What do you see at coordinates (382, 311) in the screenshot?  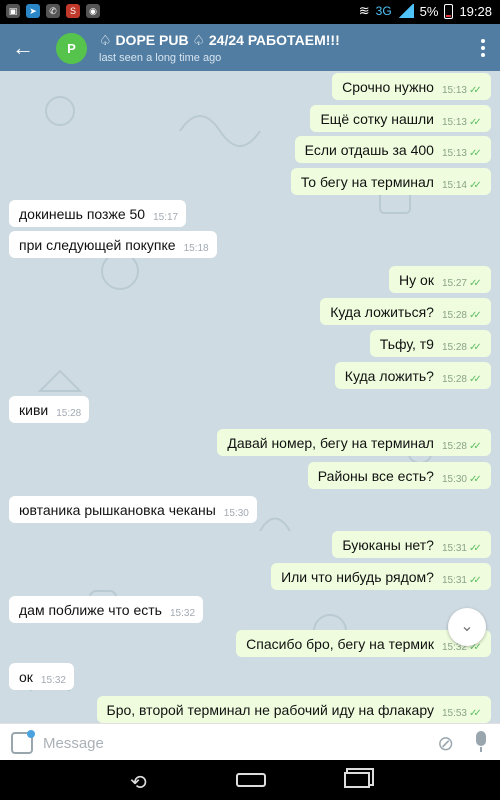 I see `message-text: Куда ложиться?` at bounding box center [382, 311].